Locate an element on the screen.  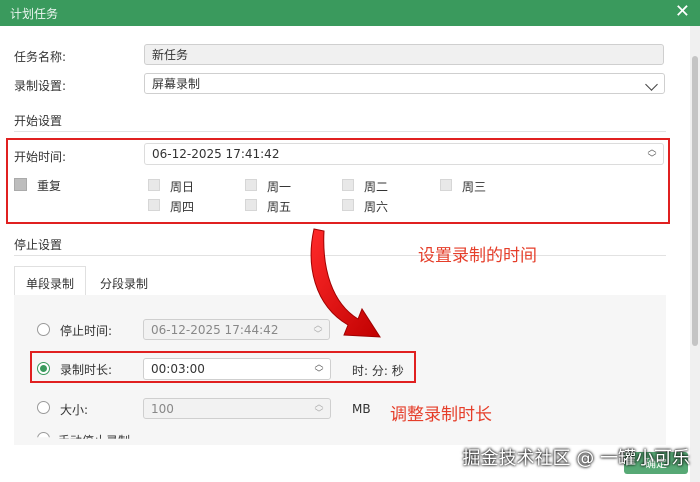
title-bar: 计划任务 ✕ is located at coordinates (350, 13).